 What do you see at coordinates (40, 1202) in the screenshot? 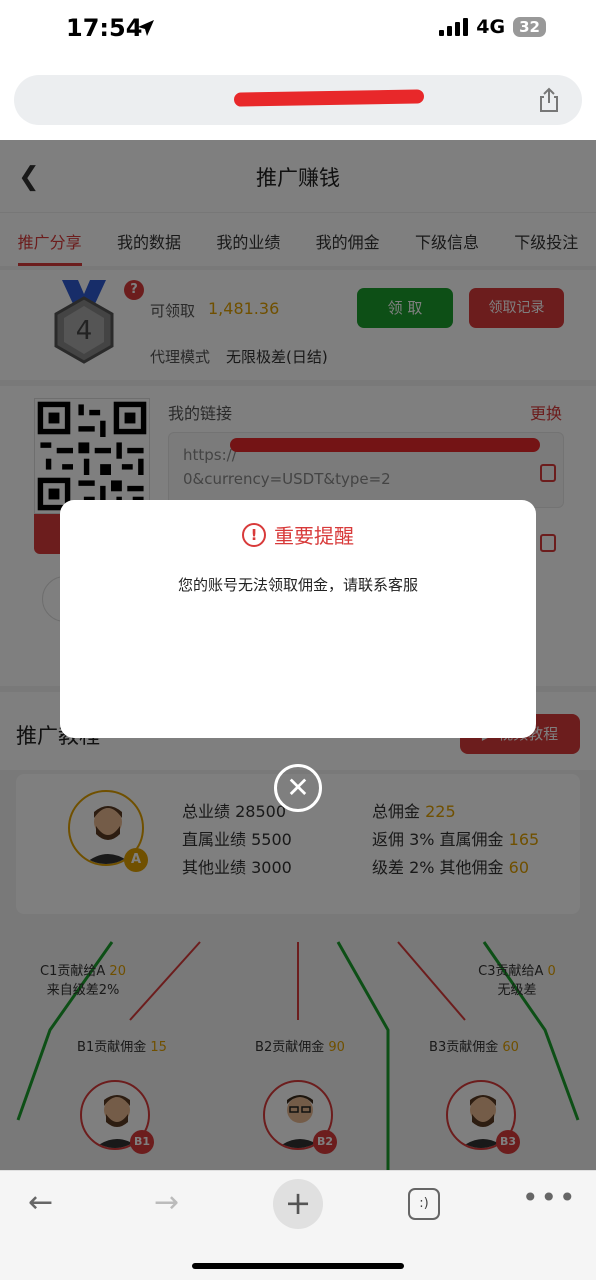
I see `back-arrow-icon: ←` at bounding box center [40, 1202].